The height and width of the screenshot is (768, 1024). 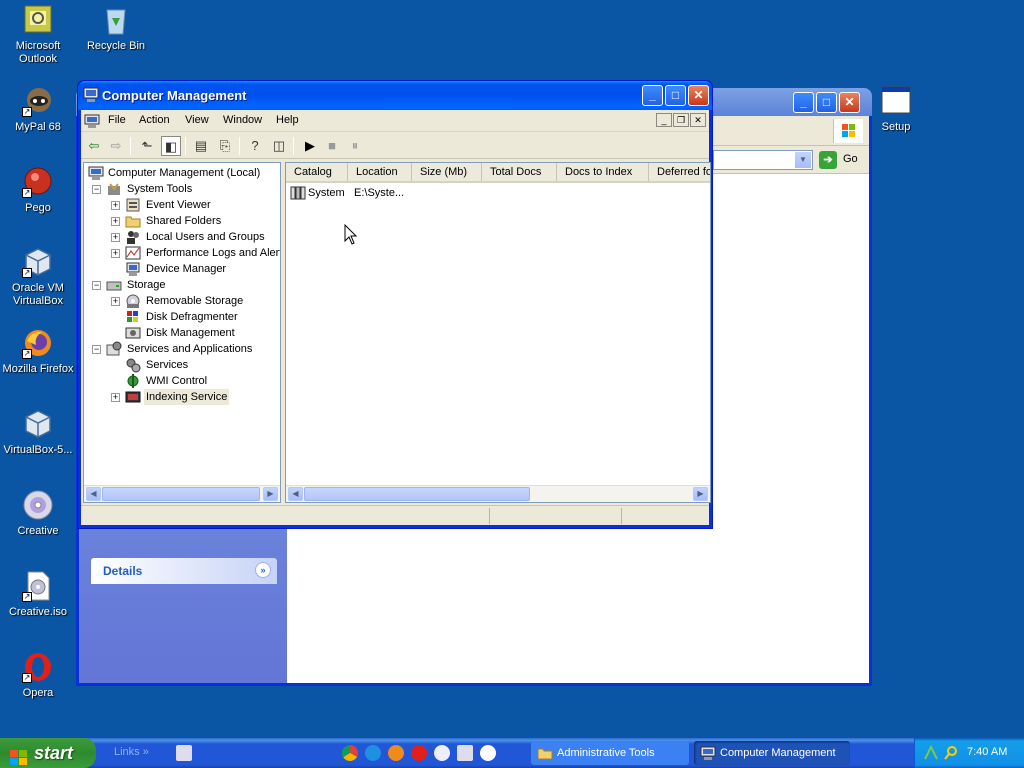 What do you see at coordinates (373, 753) in the screenshot?
I see `internet-explorer-icon` at bounding box center [373, 753].